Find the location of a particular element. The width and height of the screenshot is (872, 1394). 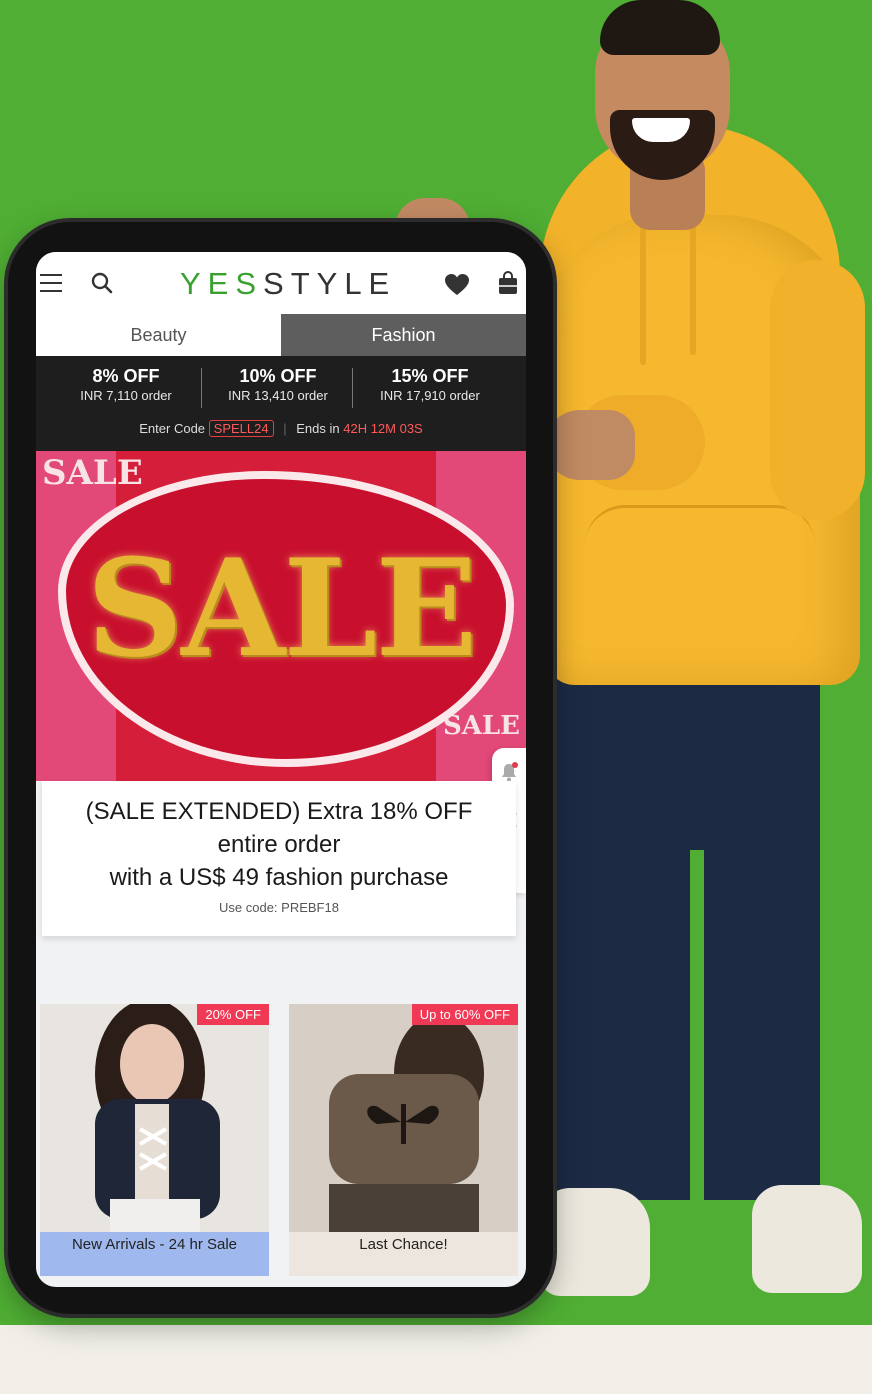

promo-code-line: Enter Code SPELL24 | Ends in 42H 12M 03S is located at coordinates (281, 428).